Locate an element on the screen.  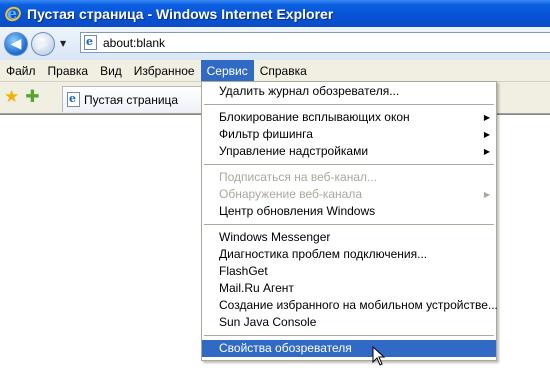
add-favorites-icon: ✚ is located at coordinates (32, 97).